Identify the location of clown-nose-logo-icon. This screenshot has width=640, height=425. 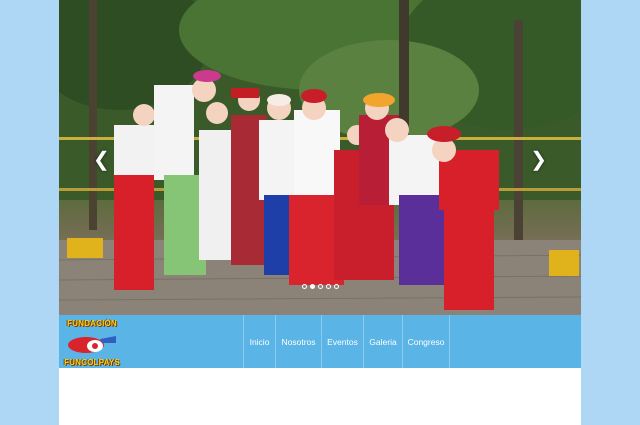
(92, 344).